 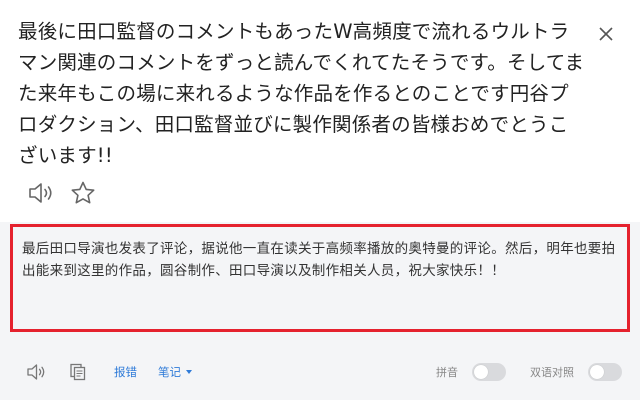 What do you see at coordinates (447, 372) in the screenshot?
I see `pinyin-label: 拼音` at bounding box center [447, 372].